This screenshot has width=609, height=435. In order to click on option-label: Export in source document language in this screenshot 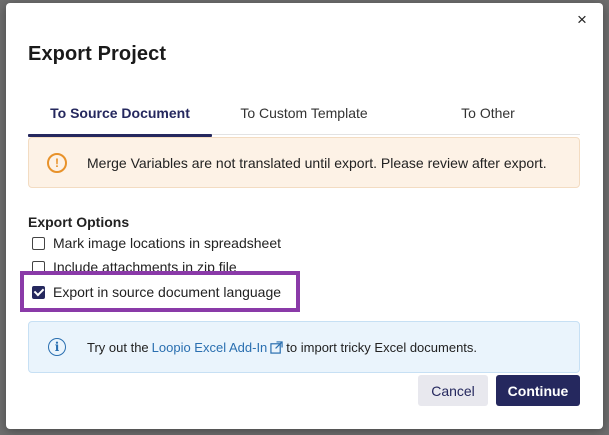, I will do `click(167, 292)`.